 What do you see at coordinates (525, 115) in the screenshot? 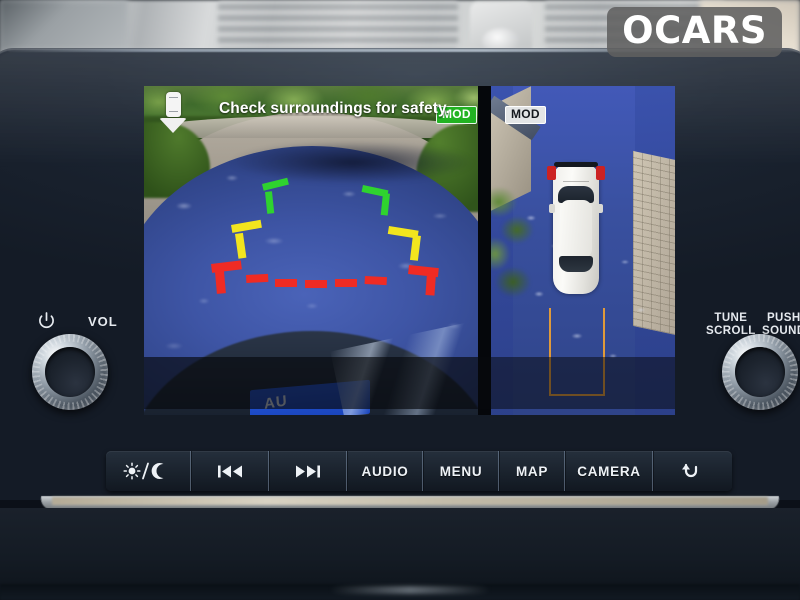
I see `mod-badge-top-view: MOD` at bounding box center [525, 115].